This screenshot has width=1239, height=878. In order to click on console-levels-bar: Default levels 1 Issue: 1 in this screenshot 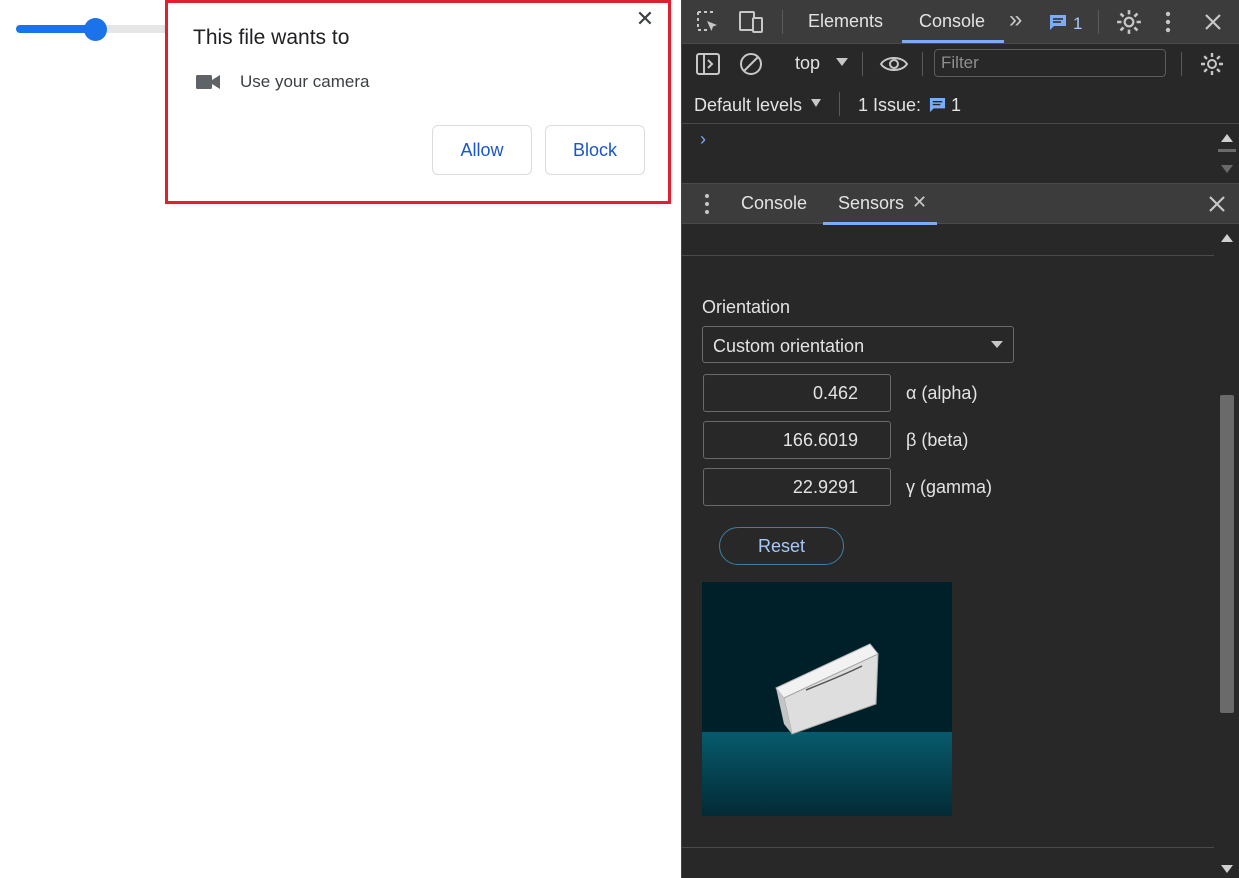, I will do `click(960, 104)`.